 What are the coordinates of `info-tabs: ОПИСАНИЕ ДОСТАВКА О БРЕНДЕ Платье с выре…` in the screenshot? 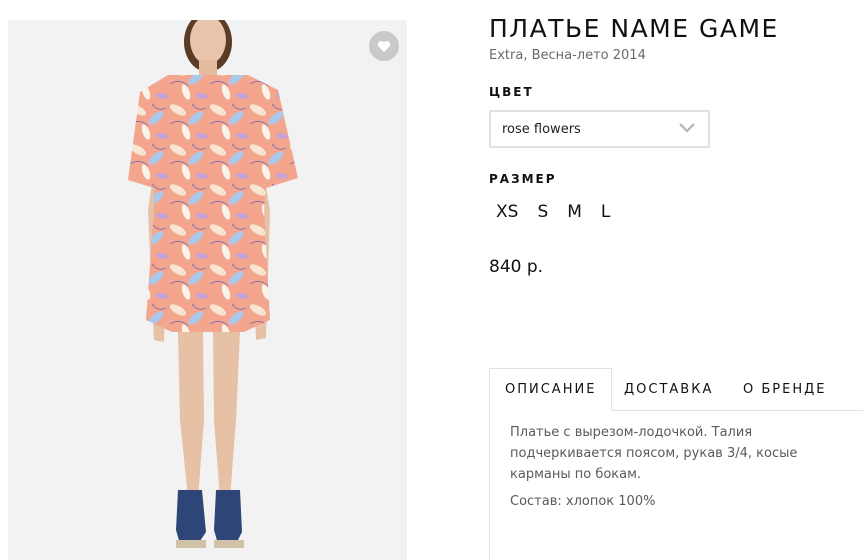 It's located at (676, 464).